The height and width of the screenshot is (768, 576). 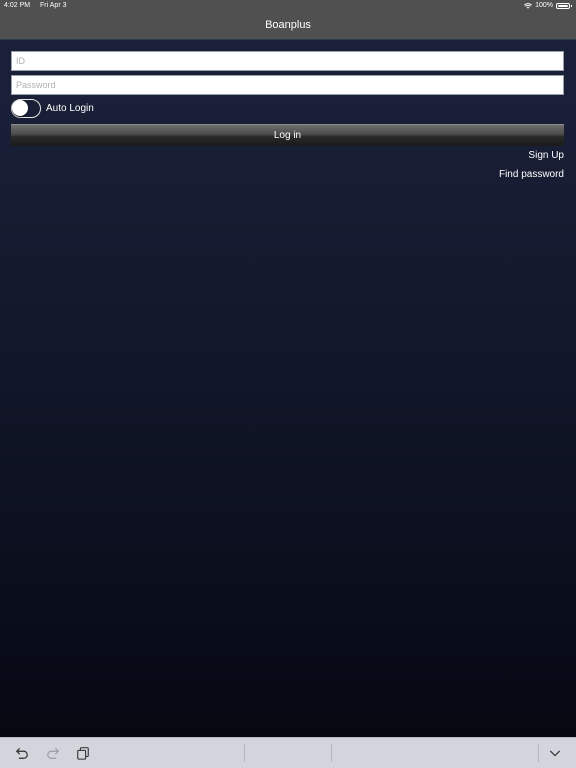 I want to click on status-time: 4:02 PM, so click(x=17, y=5).